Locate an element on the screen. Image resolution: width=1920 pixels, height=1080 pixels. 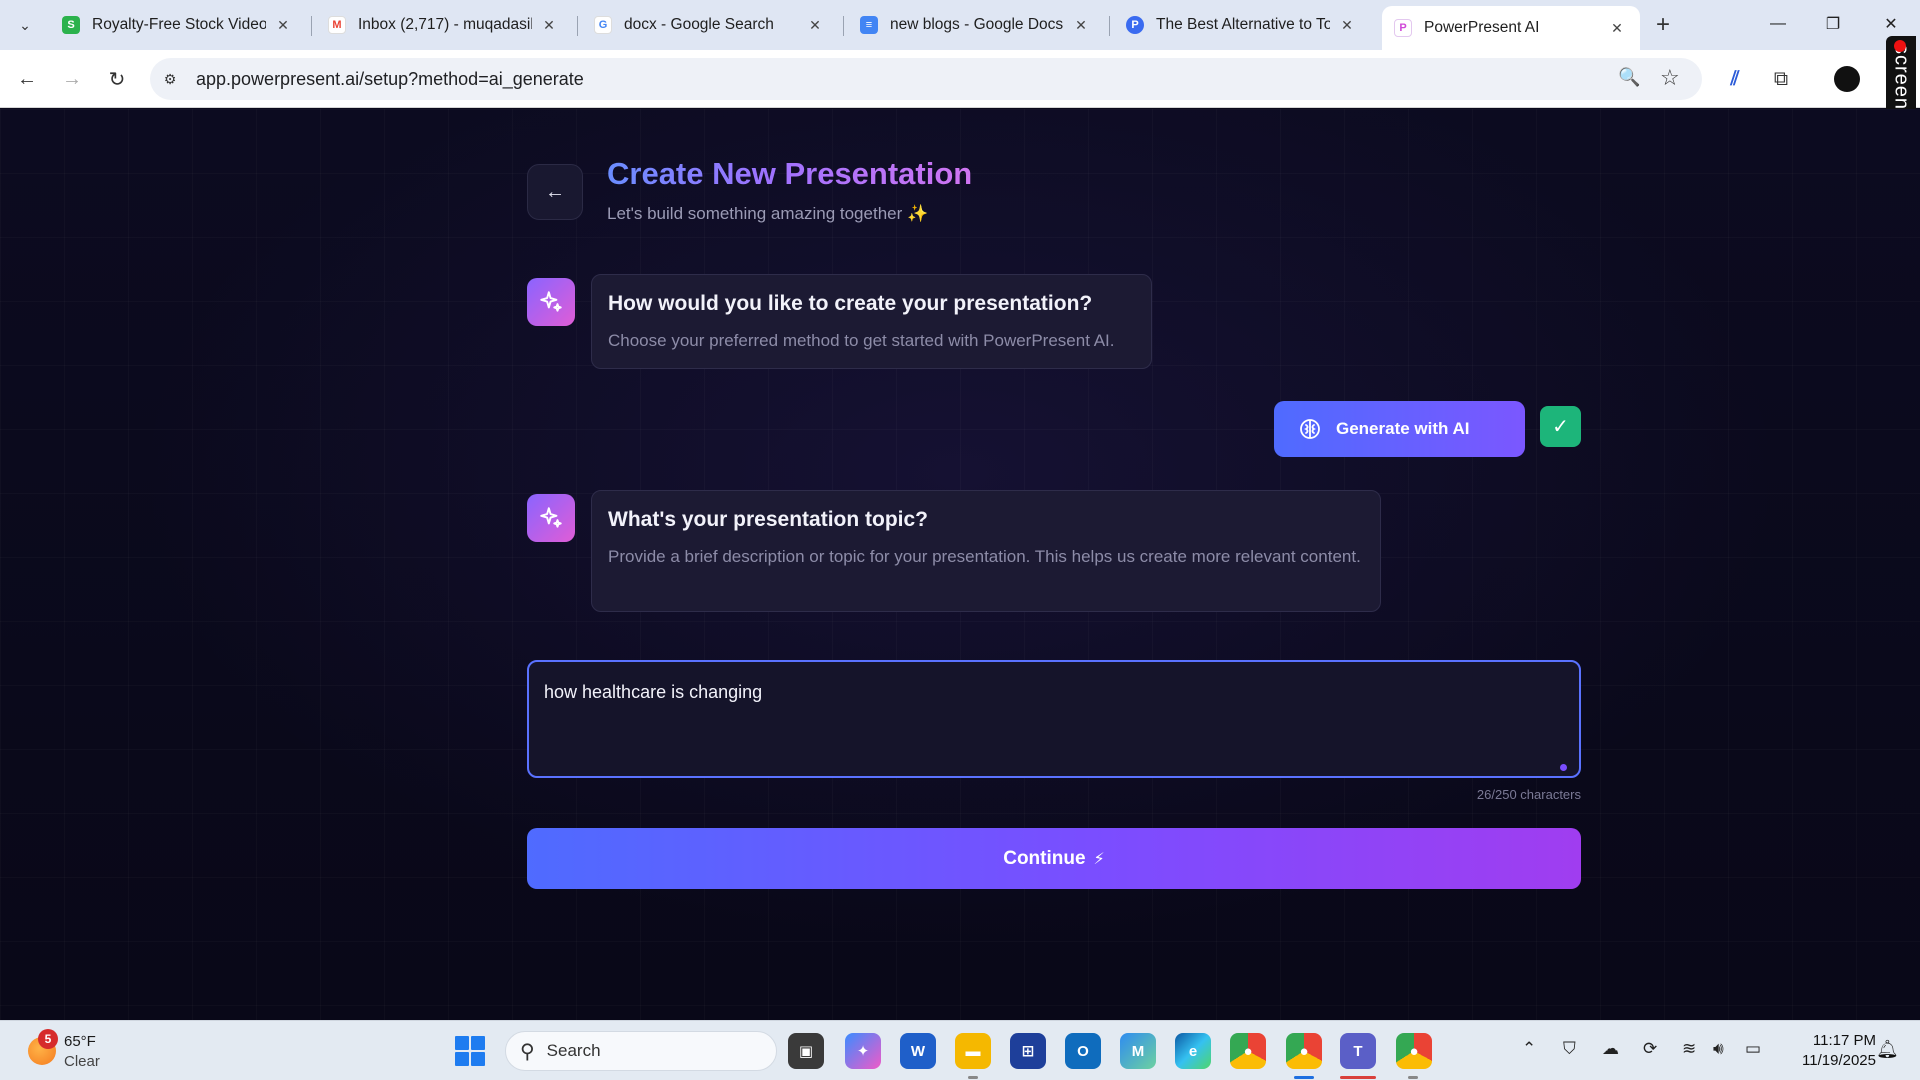
tab-google-docs: ≡ new blogs - Google Docs ✕ is located at coordinates (976, 25).